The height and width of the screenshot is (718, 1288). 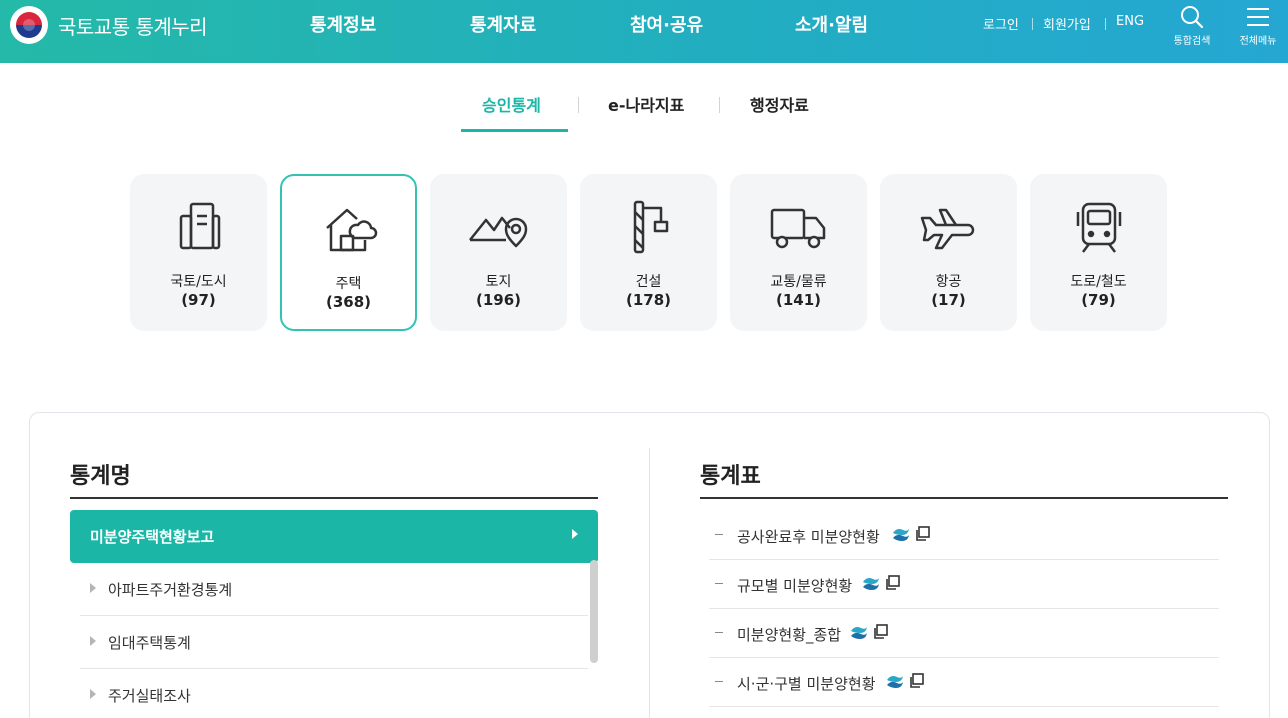 I want to click on category-label: 건설, so click(x=648, y=282).